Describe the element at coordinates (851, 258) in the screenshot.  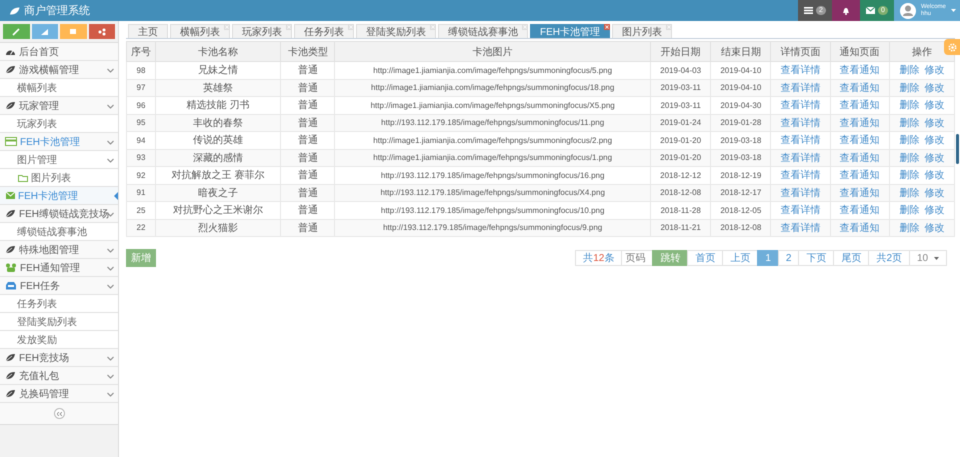
I see `last-page-link: 尾页` at that location.